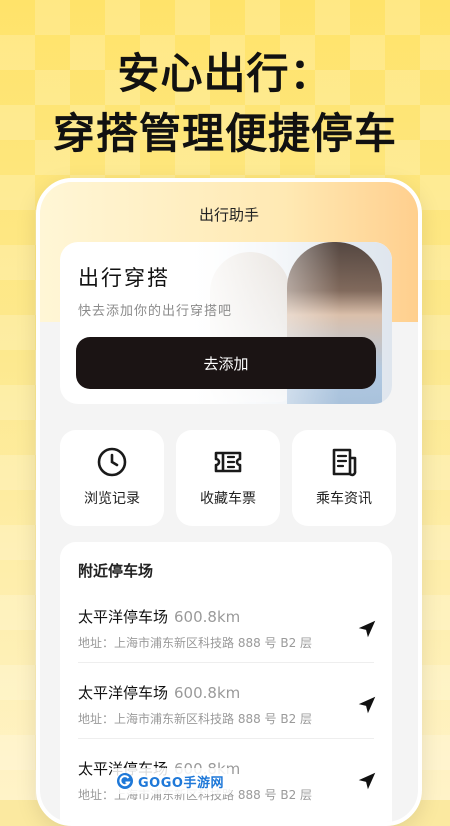  What do you see at coordinates (226, 363) in the screenshot?
I see `add-outfit-button: 去添加` at bounding box center [226, 363].